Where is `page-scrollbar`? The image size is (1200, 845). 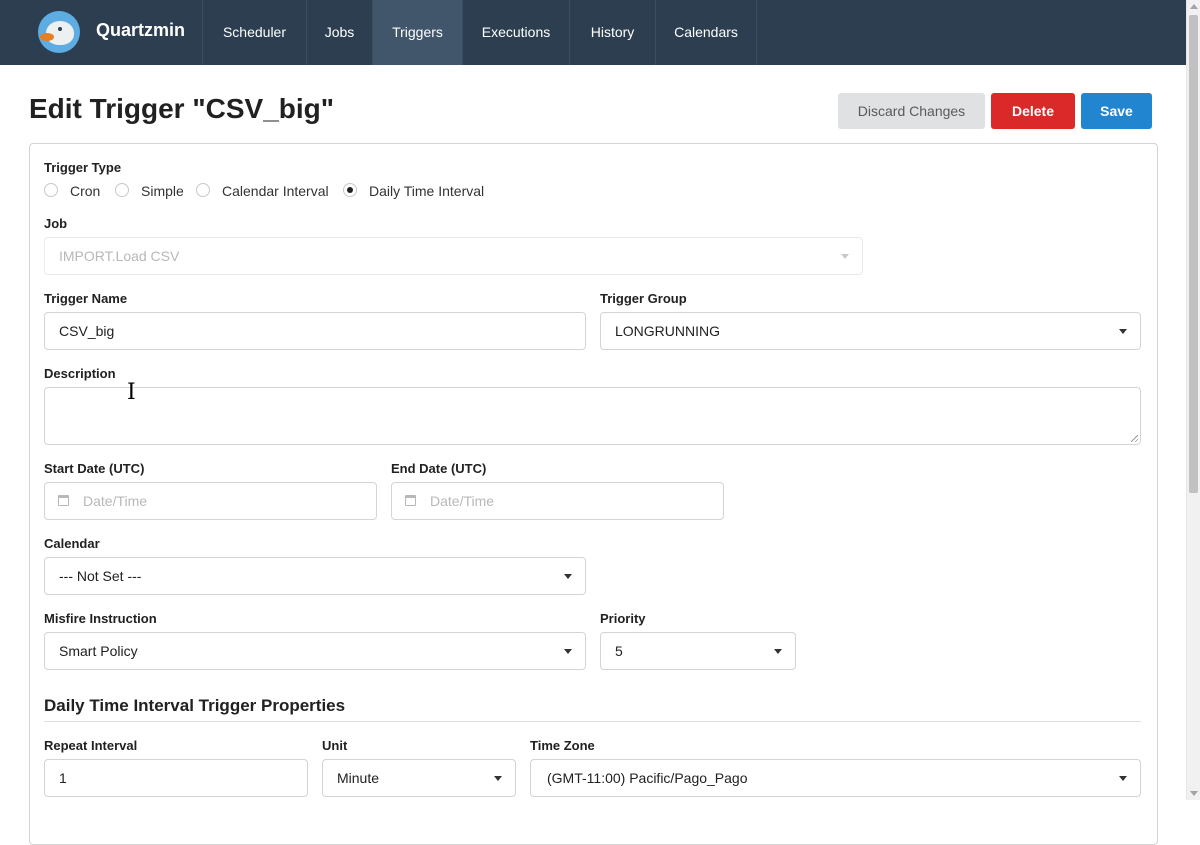 page-scrollbar is located at coordinates (1193, 400).